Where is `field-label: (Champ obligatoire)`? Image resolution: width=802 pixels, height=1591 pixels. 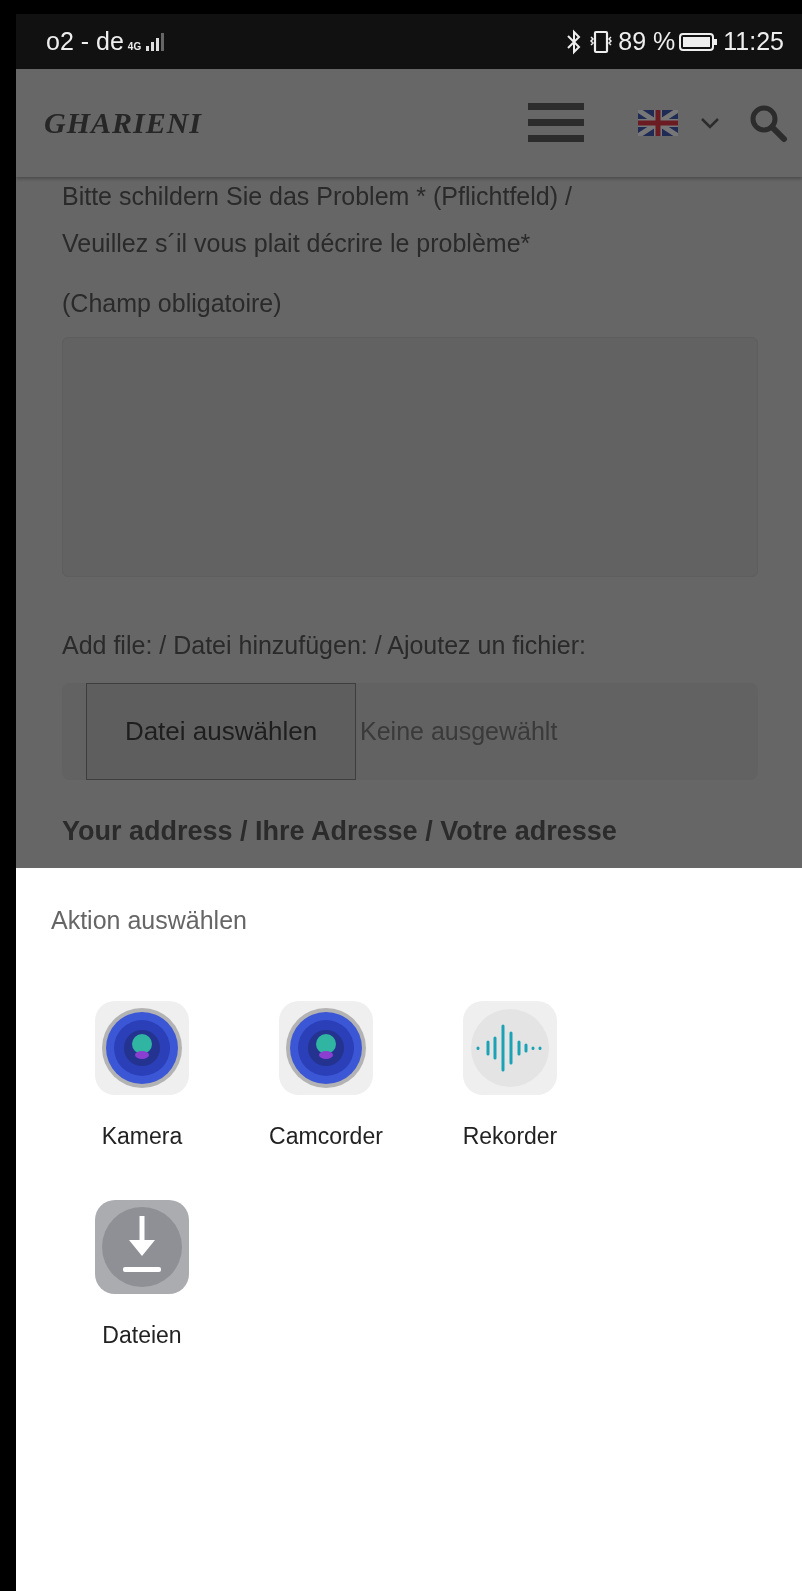 field-label: (Champ obligatoire) is located at coordinates (172, 303).